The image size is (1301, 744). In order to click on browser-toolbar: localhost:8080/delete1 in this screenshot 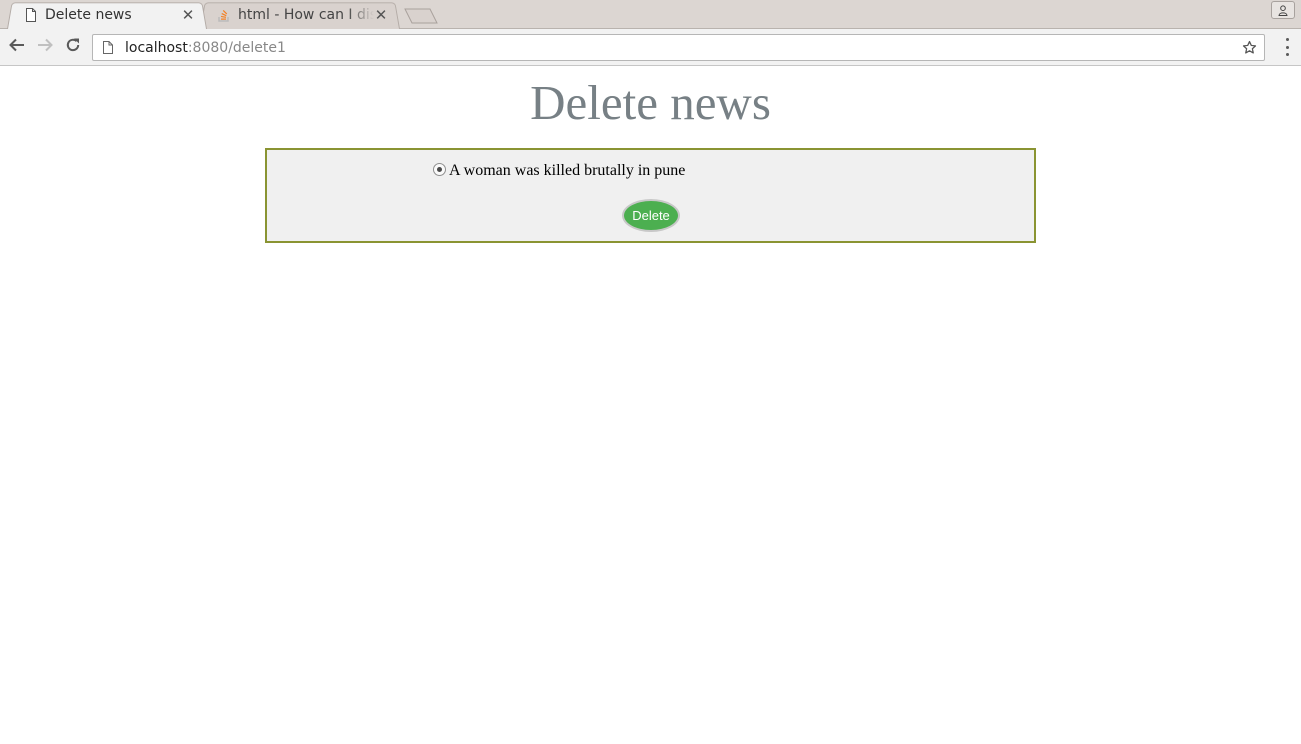, I will do `click(650, 47)`.